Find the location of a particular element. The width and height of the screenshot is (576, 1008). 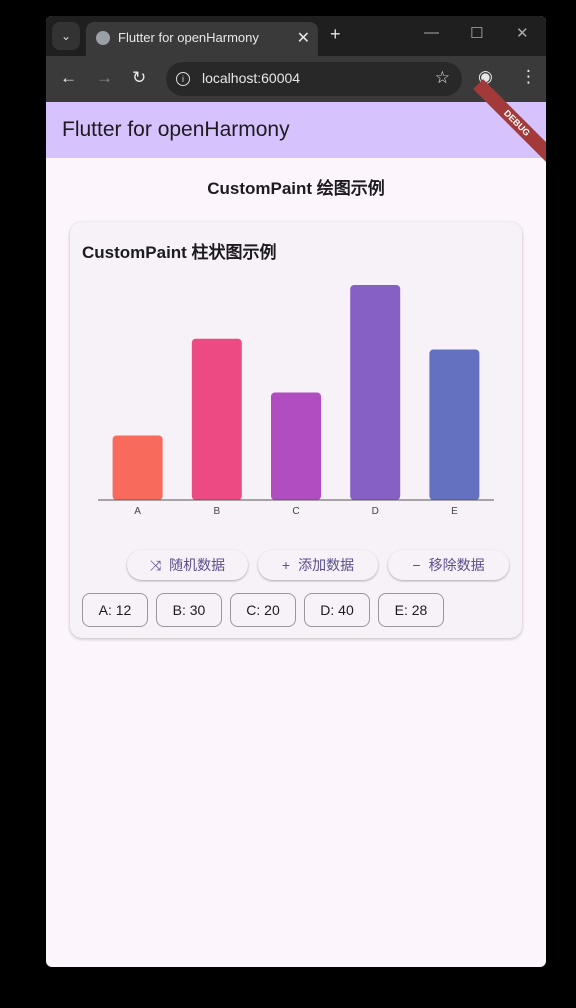

remove-data-button: − 移除数据 is located at coordinates (448, 565).